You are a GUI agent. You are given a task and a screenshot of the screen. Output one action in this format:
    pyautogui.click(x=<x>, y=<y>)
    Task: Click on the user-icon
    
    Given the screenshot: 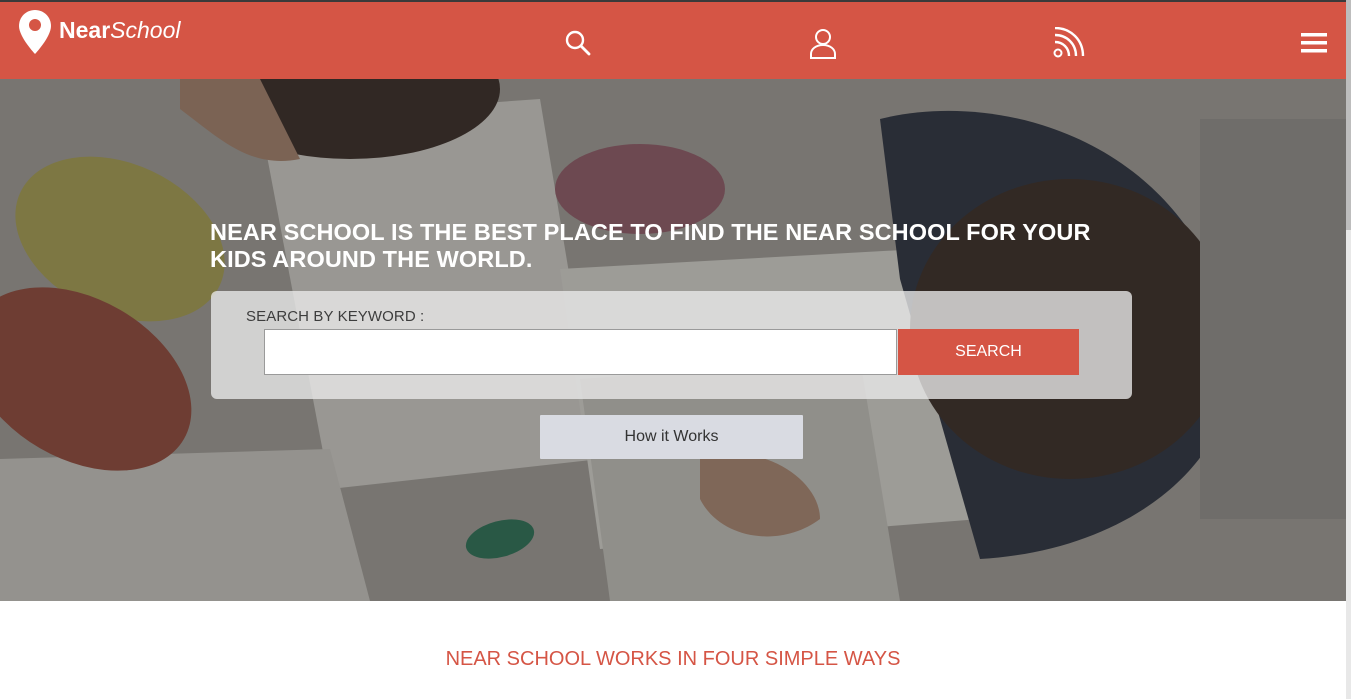 What is the action you would take?
    pyautogui.click(x=823, y=43)
    